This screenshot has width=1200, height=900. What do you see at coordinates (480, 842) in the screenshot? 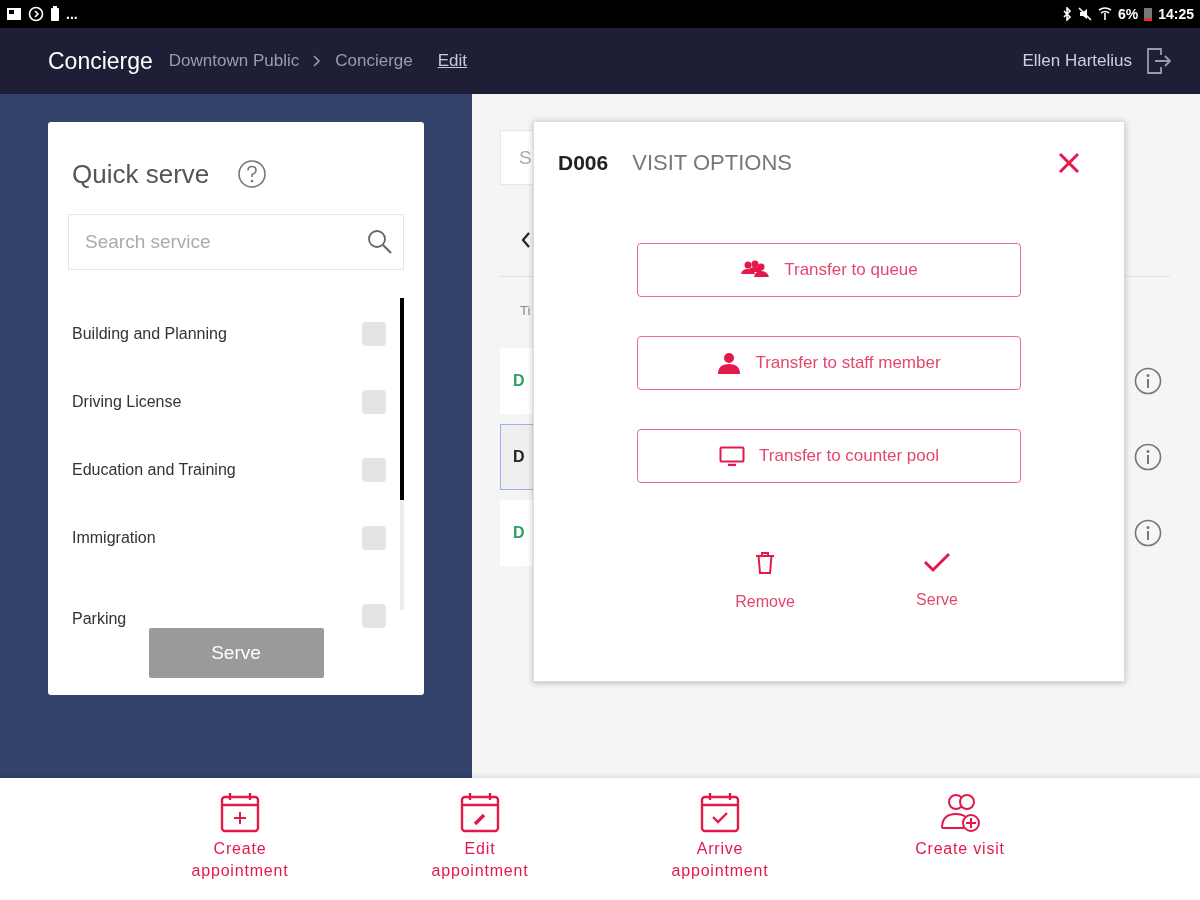
I see `nav-button: Edit appointment` at bounding box center [480, 842].